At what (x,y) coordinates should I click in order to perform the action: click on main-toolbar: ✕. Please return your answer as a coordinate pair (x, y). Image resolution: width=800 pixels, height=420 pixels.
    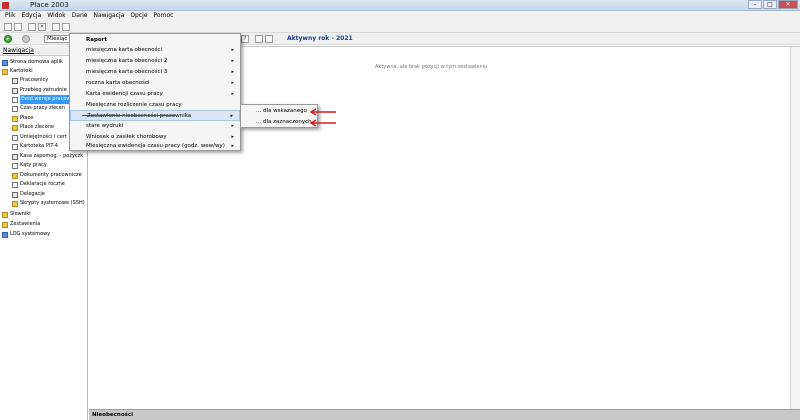
    Looking at the image, I should click on (400, 27).